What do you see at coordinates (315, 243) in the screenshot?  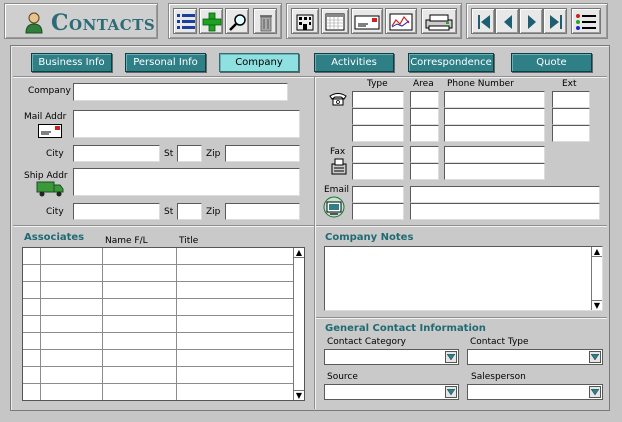 I see `center-divider` at bounding box center [315, 243].